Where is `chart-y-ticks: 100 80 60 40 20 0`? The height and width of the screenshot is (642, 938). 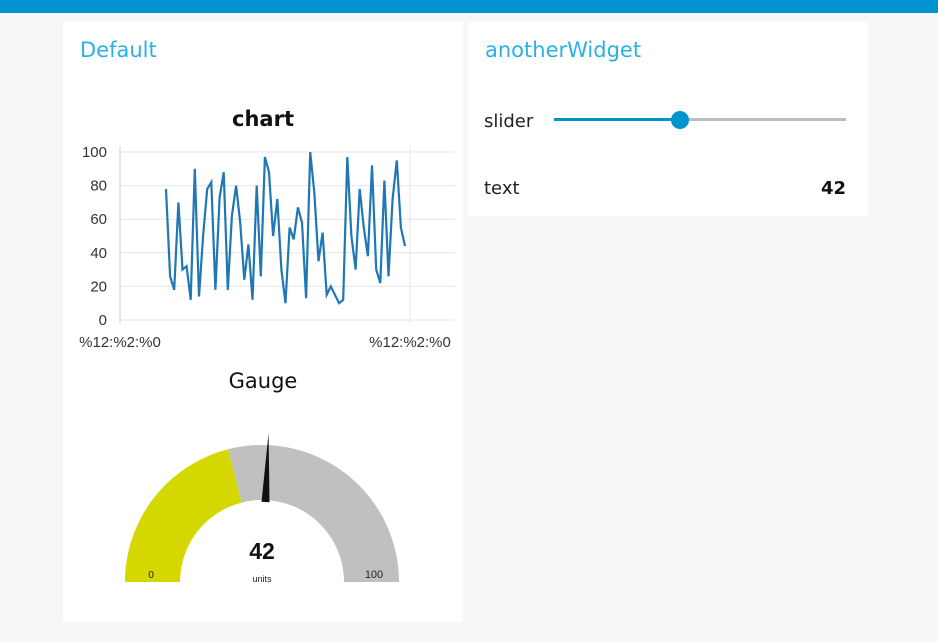
chart-y-ticks: 100 80 60 40 20 0 is located at coordinates (94, 236).